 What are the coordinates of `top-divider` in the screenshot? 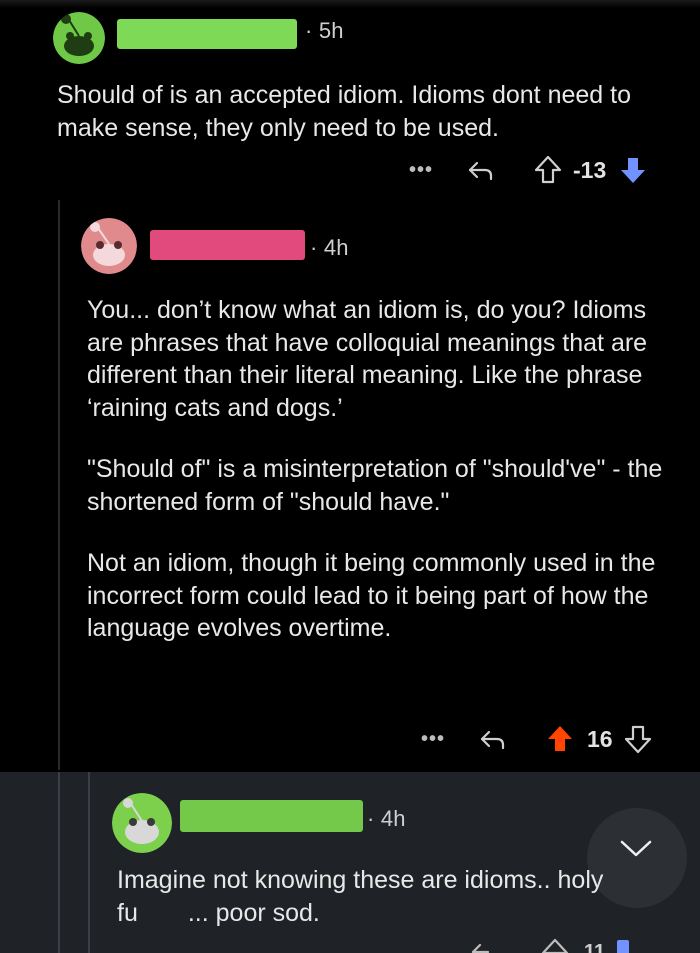 It's located at (350, 4).